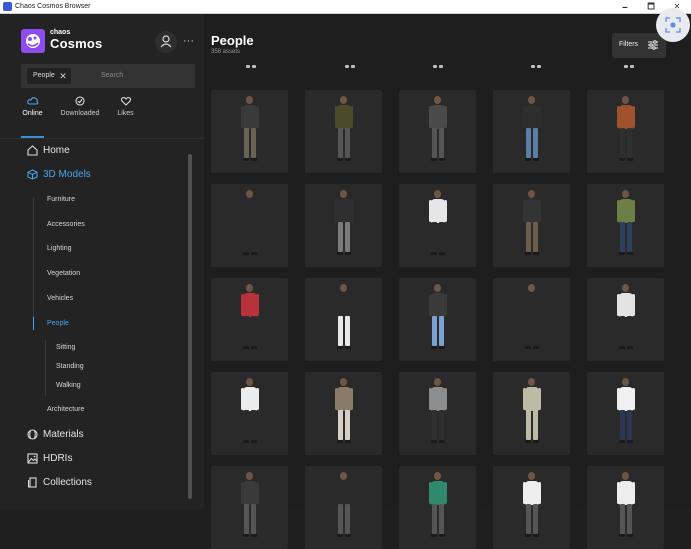 This screenshot has height=549, width=691. What do you see at coordinates (102, 483) in the screenshot?
I see `nav-collections: Collections` at bounding box center [102, 483].